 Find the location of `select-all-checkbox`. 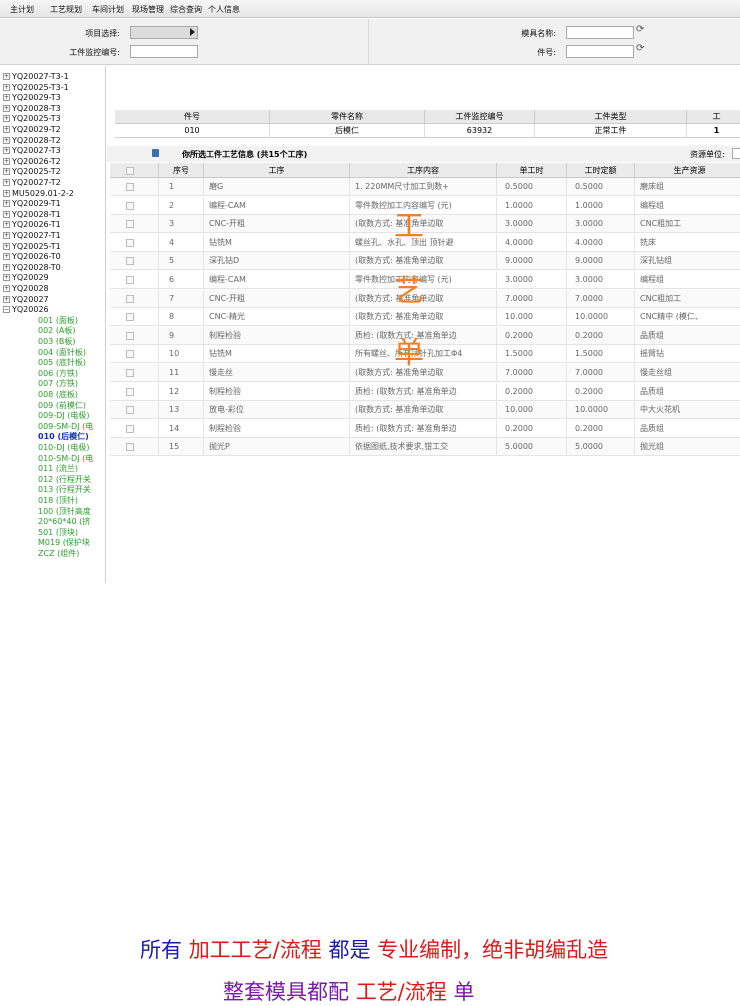

select-all-checkbox is located at coordinates (130, 171).